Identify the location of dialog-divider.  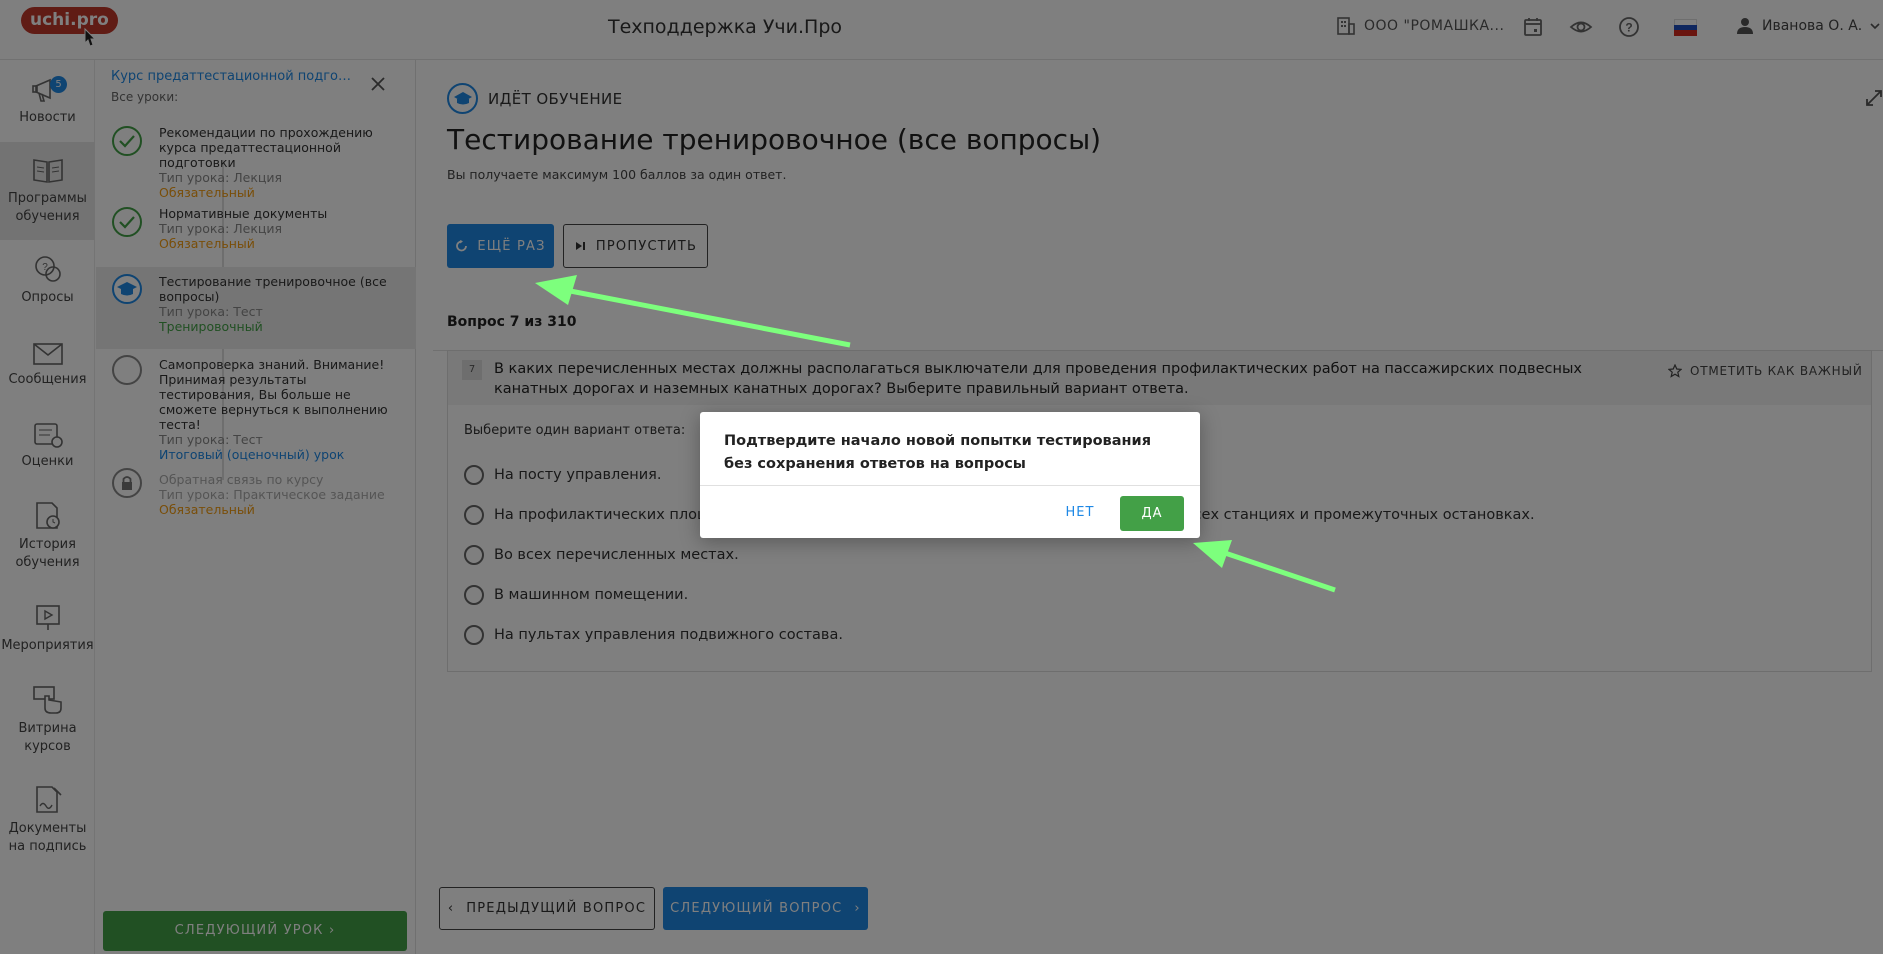
(950, 485).